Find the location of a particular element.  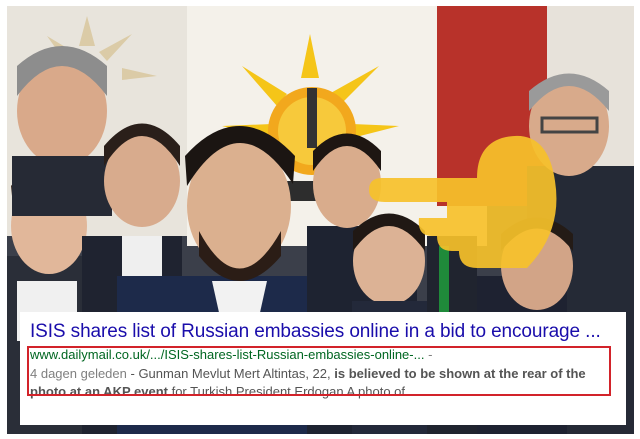

red-highlight-box is located at coordinates (319, 371).